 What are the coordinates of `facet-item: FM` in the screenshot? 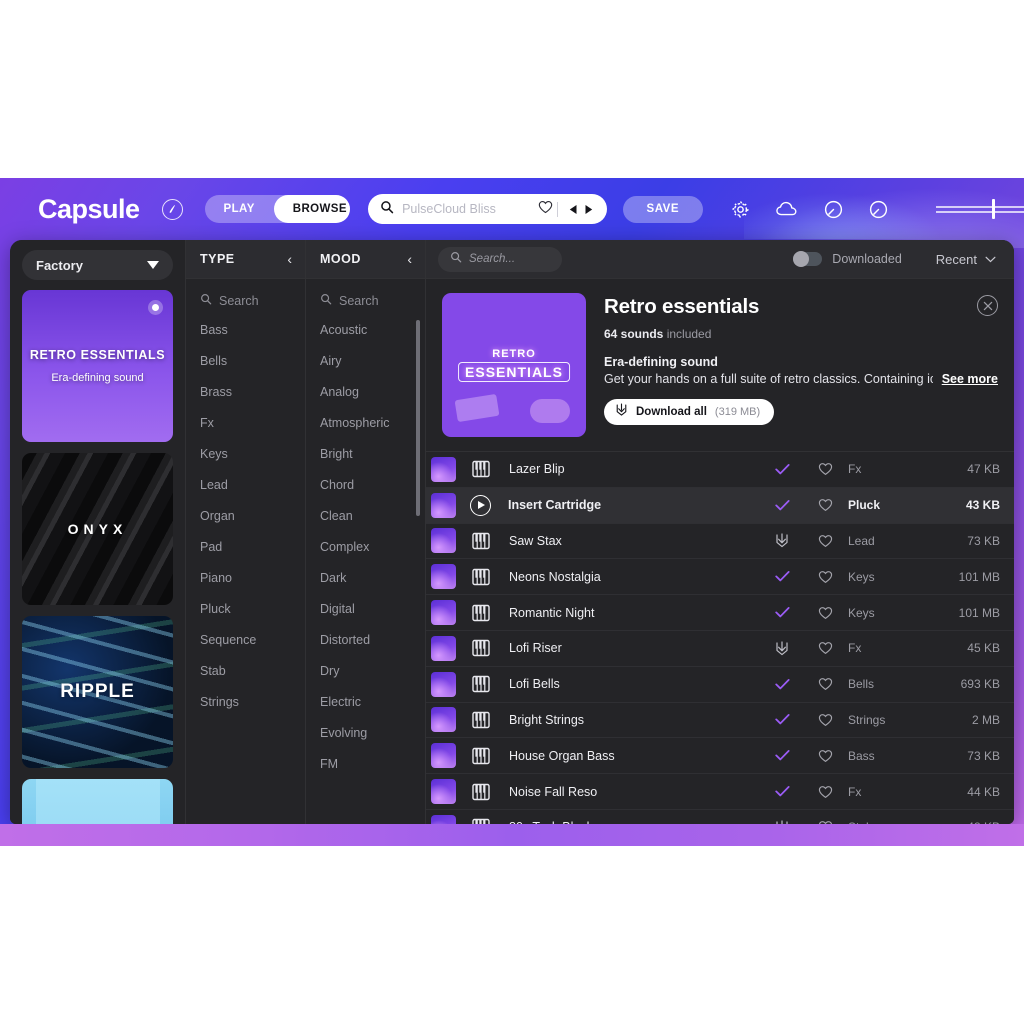 It's located at (365, 763).